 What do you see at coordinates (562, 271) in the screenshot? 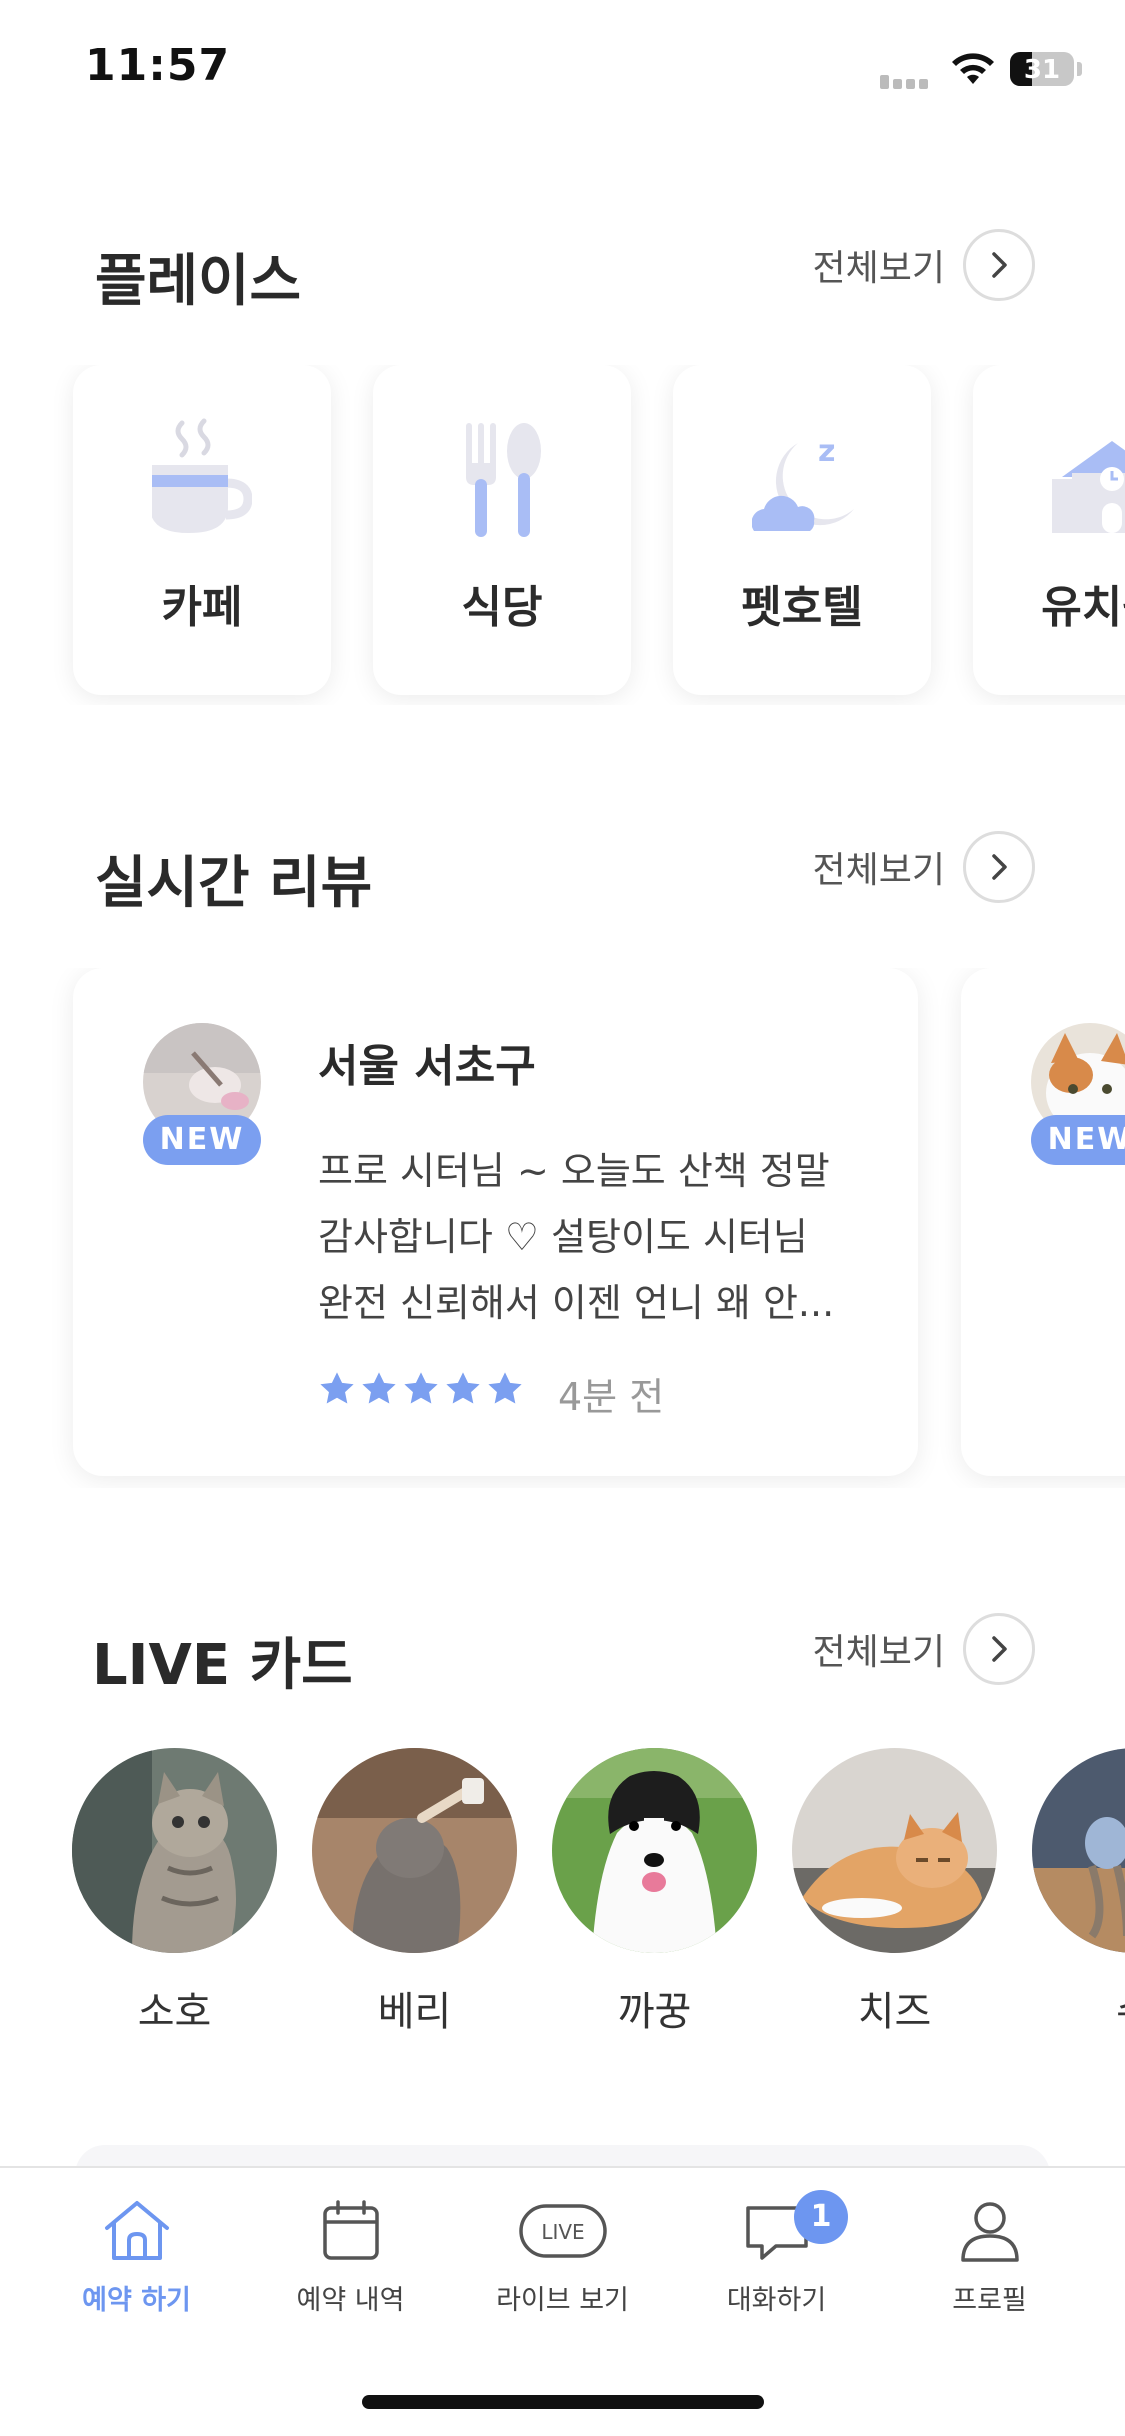
I see `places-header: 플레이스 전체보기` at bounding box center [562, 271].